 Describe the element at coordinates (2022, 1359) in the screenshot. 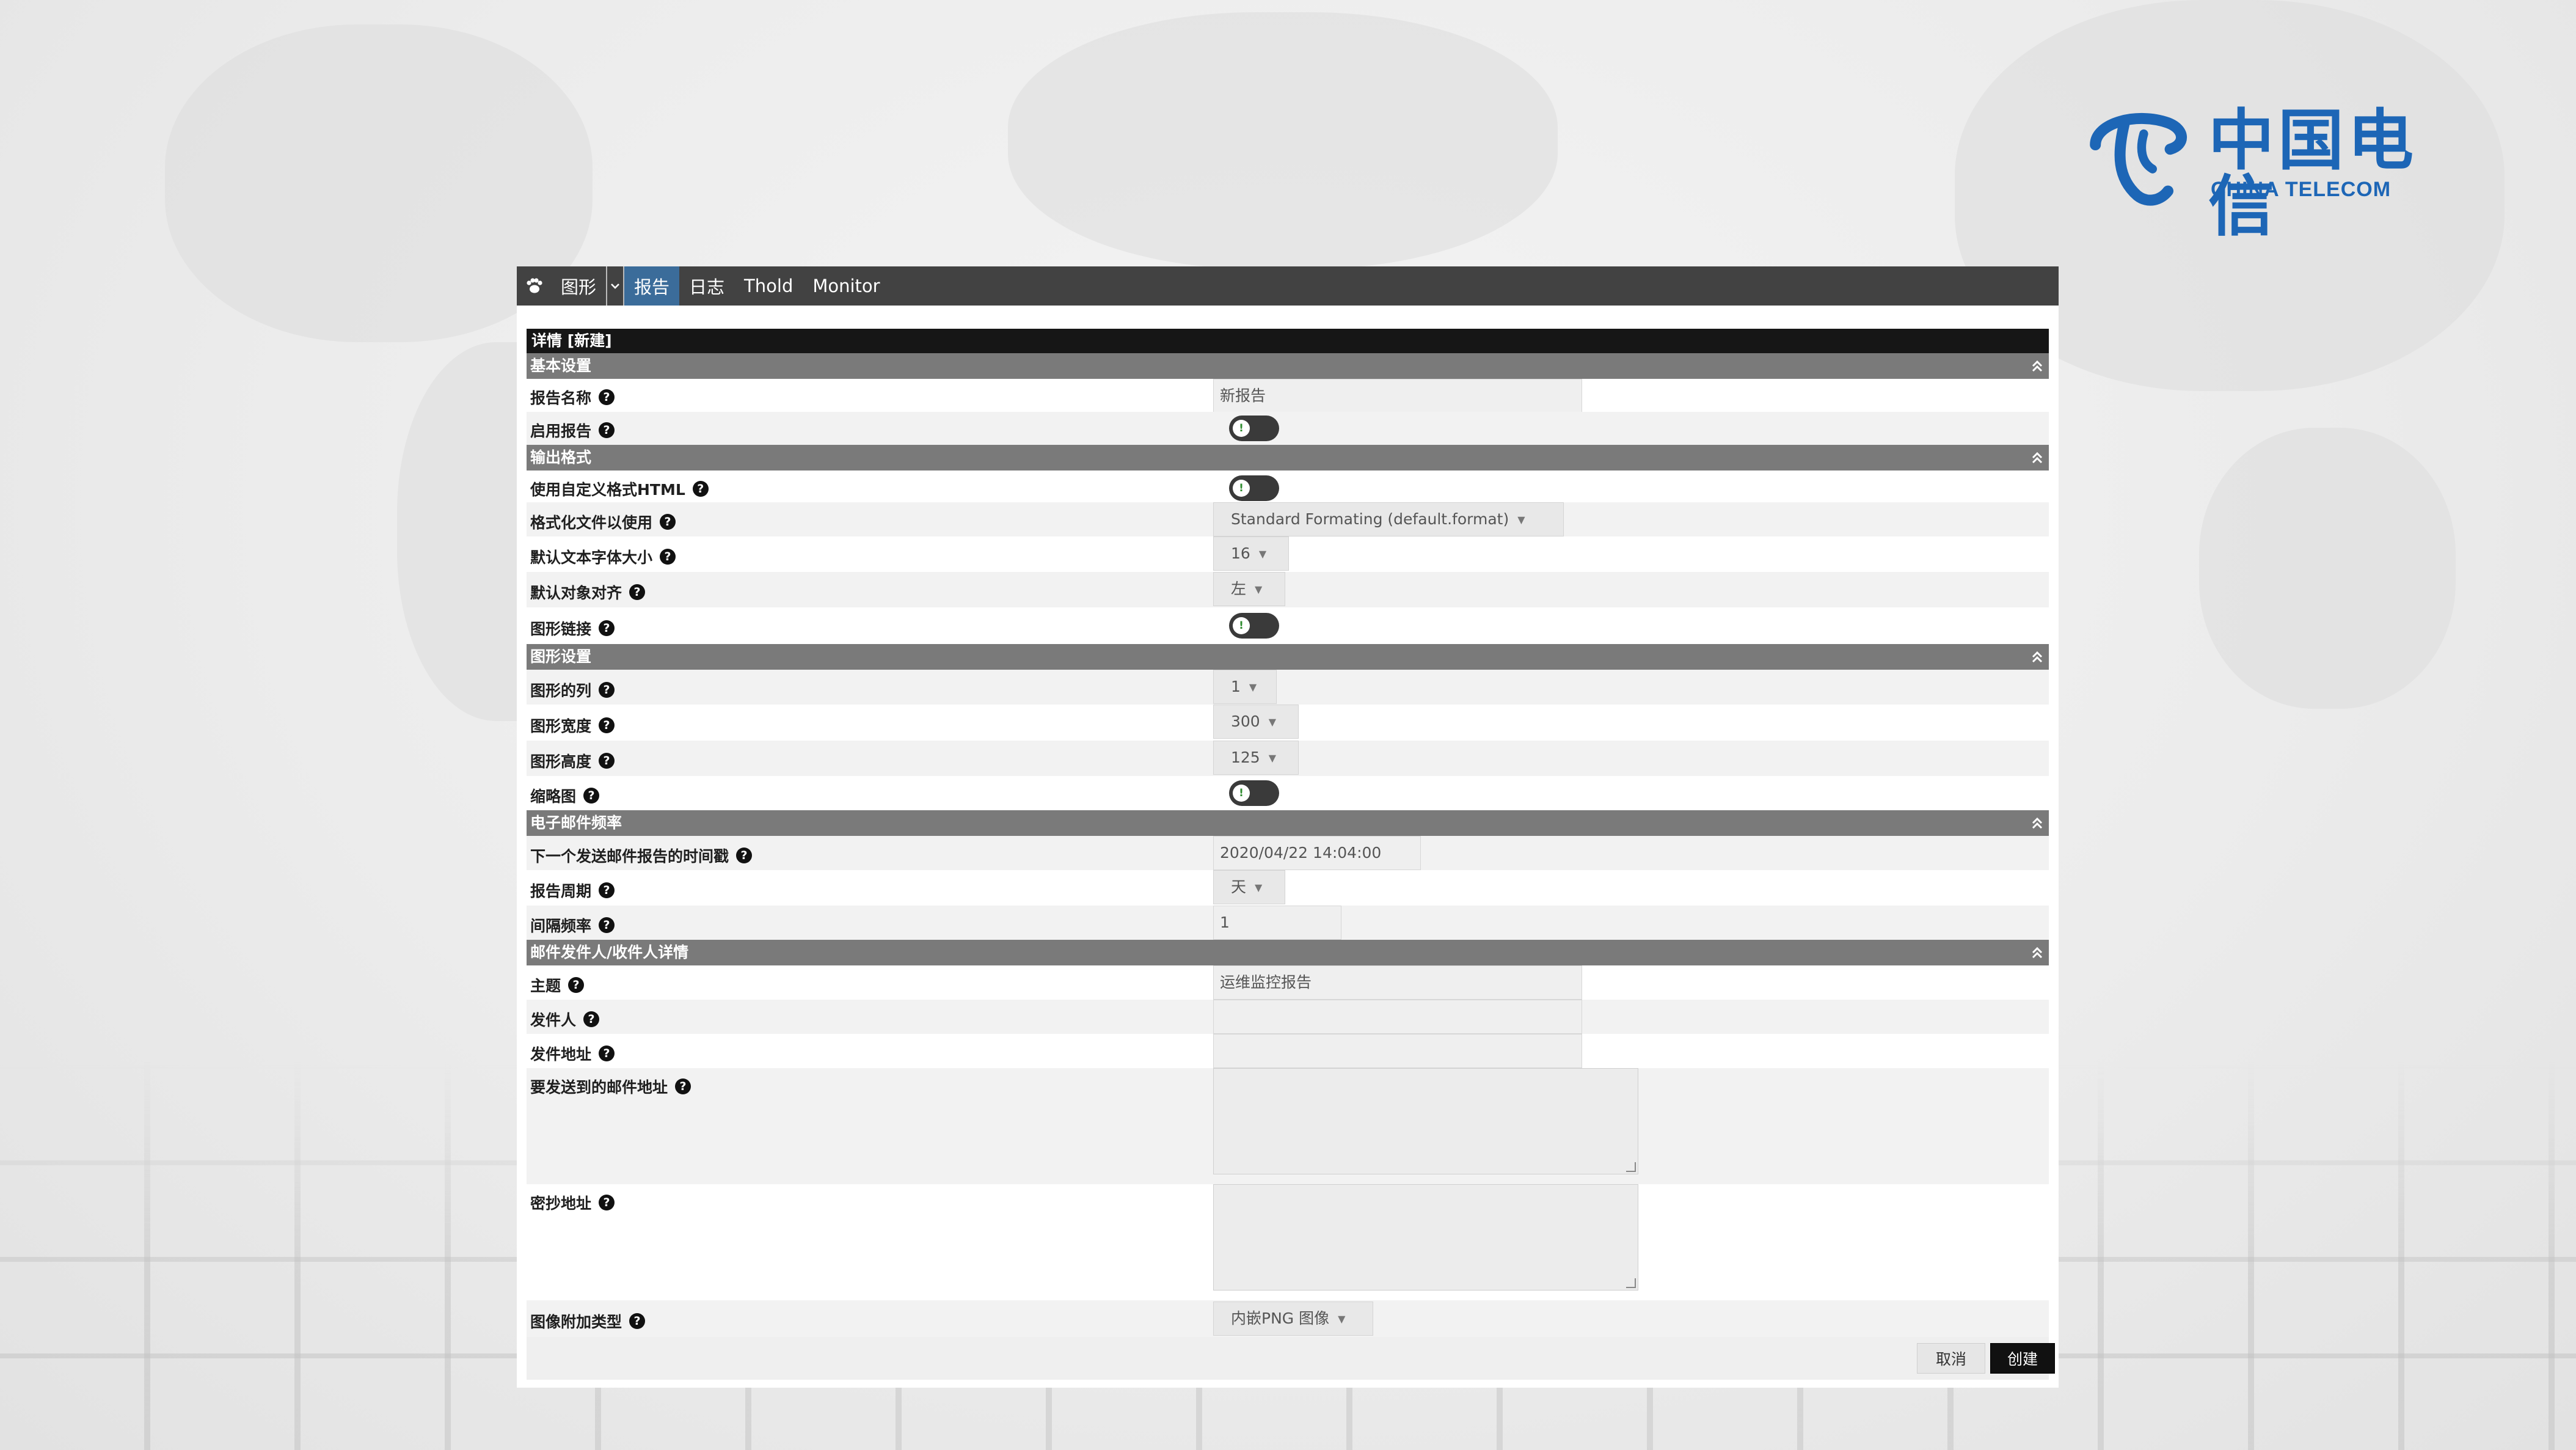

I see `create-button: 创建` at that location.